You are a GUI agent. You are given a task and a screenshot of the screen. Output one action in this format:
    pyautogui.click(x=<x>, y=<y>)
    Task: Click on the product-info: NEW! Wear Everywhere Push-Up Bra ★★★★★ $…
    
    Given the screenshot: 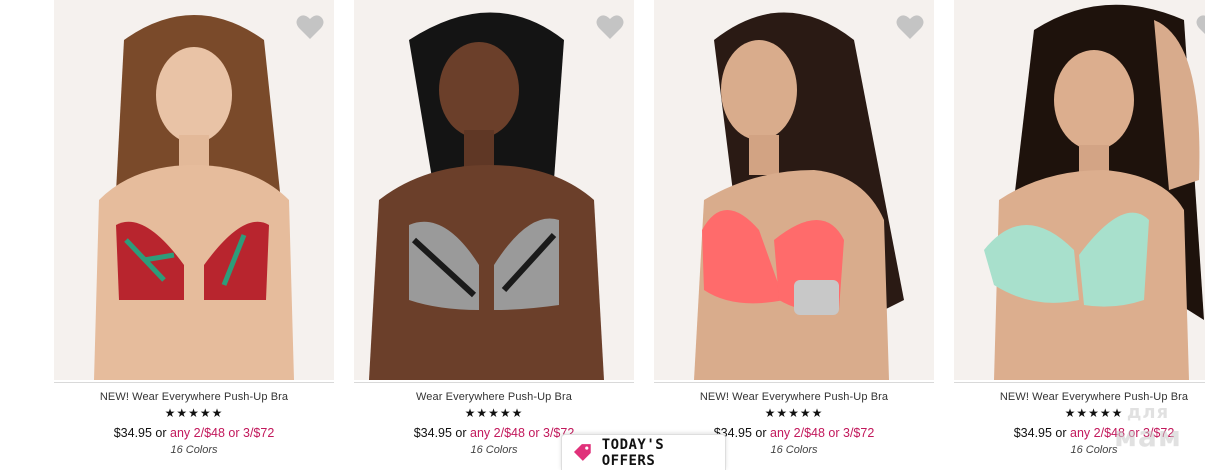 What is the action you would take?
    pyautogui.click(x=194, y=423)
    